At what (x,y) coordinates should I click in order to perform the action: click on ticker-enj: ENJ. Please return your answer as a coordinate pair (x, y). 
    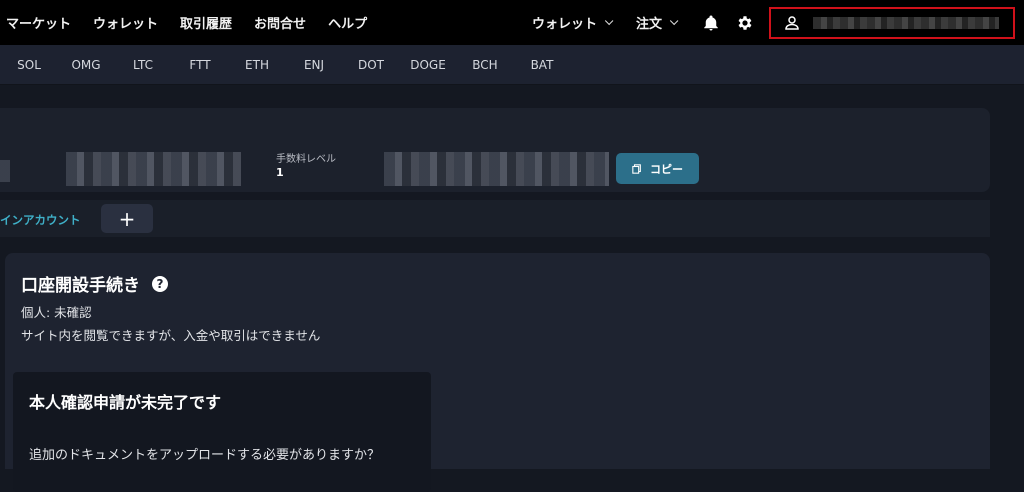
    Looking at the image, I should click on (314, 65).